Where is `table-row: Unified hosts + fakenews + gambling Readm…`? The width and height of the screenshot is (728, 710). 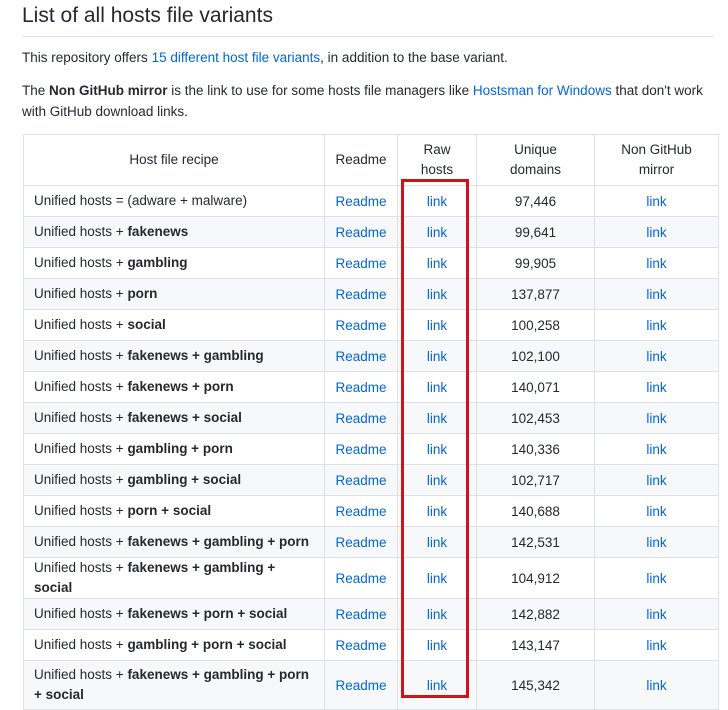 table-row: Unified hosts + fakenews + gambling Readm… is located at coordinates (371, 356).